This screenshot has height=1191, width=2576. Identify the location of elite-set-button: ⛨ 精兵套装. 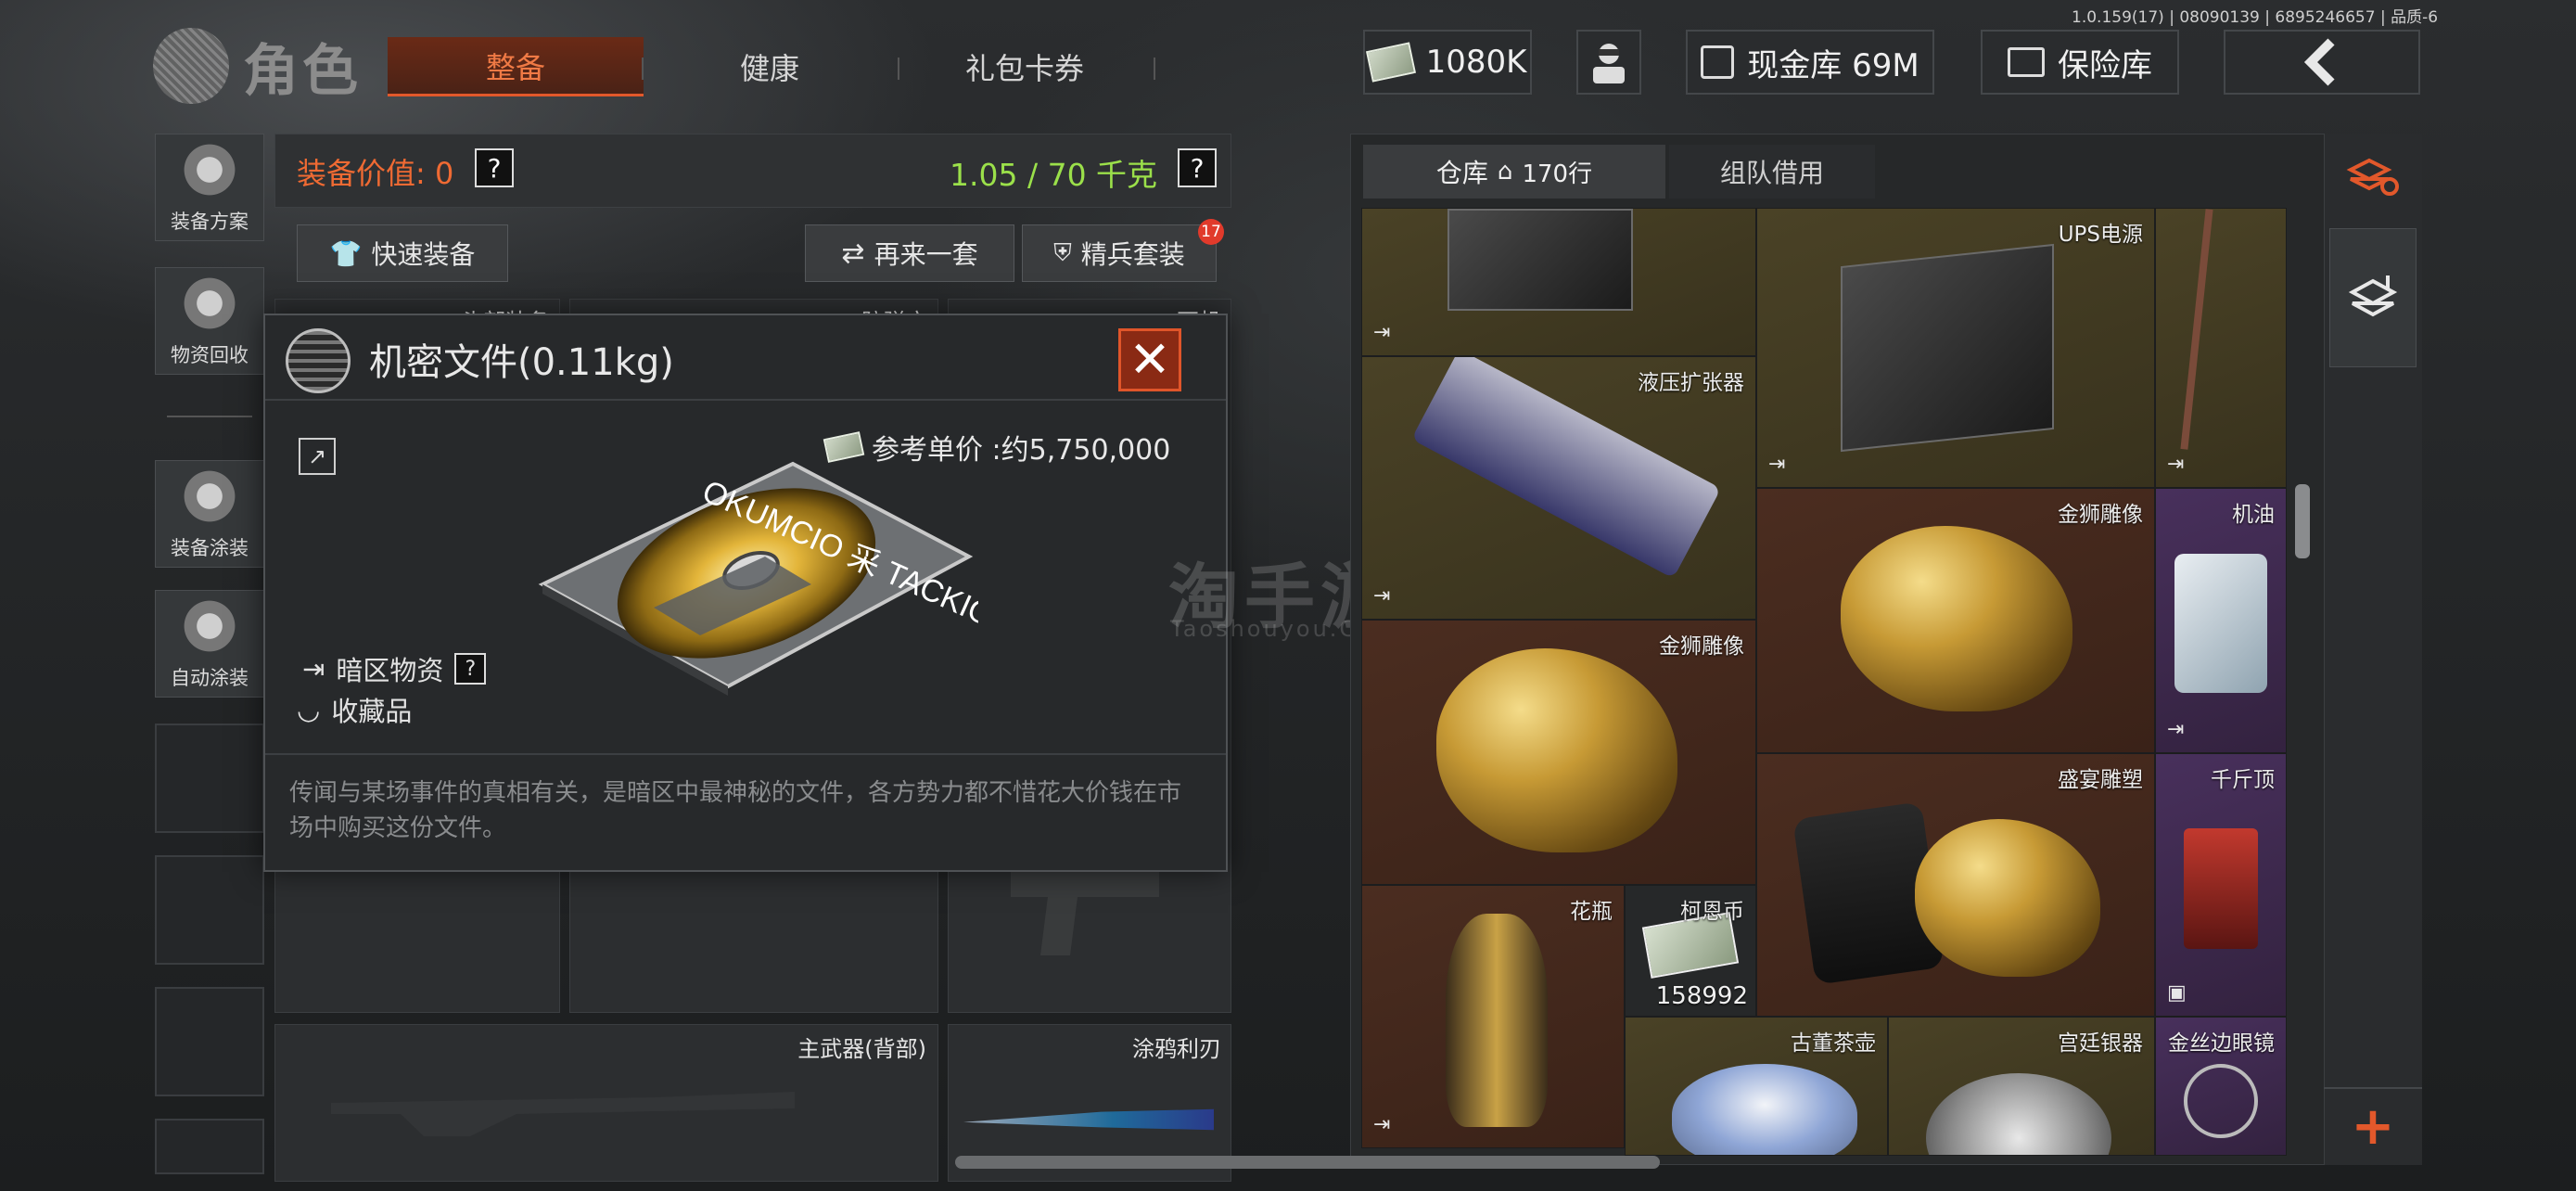
(1119, 253).